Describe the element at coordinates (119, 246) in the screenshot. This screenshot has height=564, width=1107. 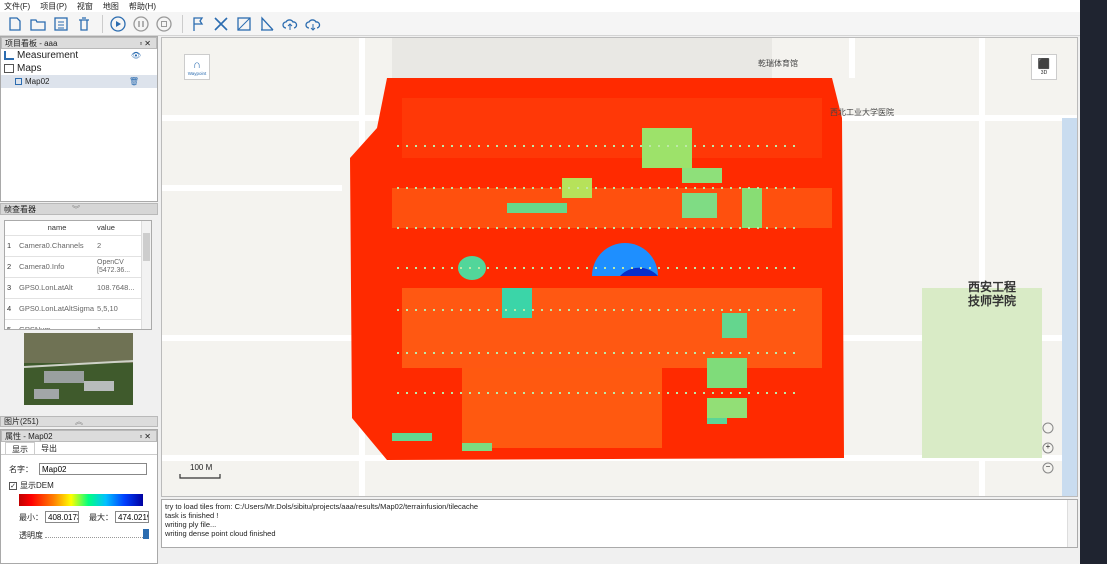
I see `row-value: 2` at that location.